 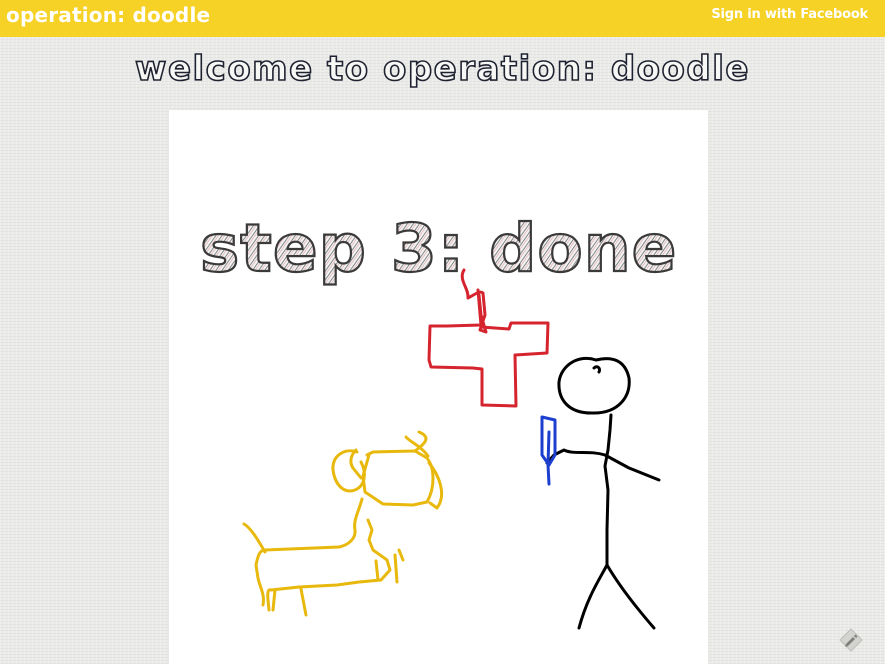 I want to click on pen-icon, so click(x=851, y=640).